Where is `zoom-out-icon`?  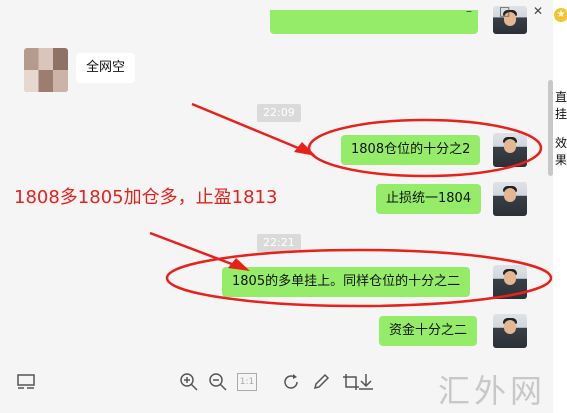
zoom-out-icon is located at coordinates (218, 382).